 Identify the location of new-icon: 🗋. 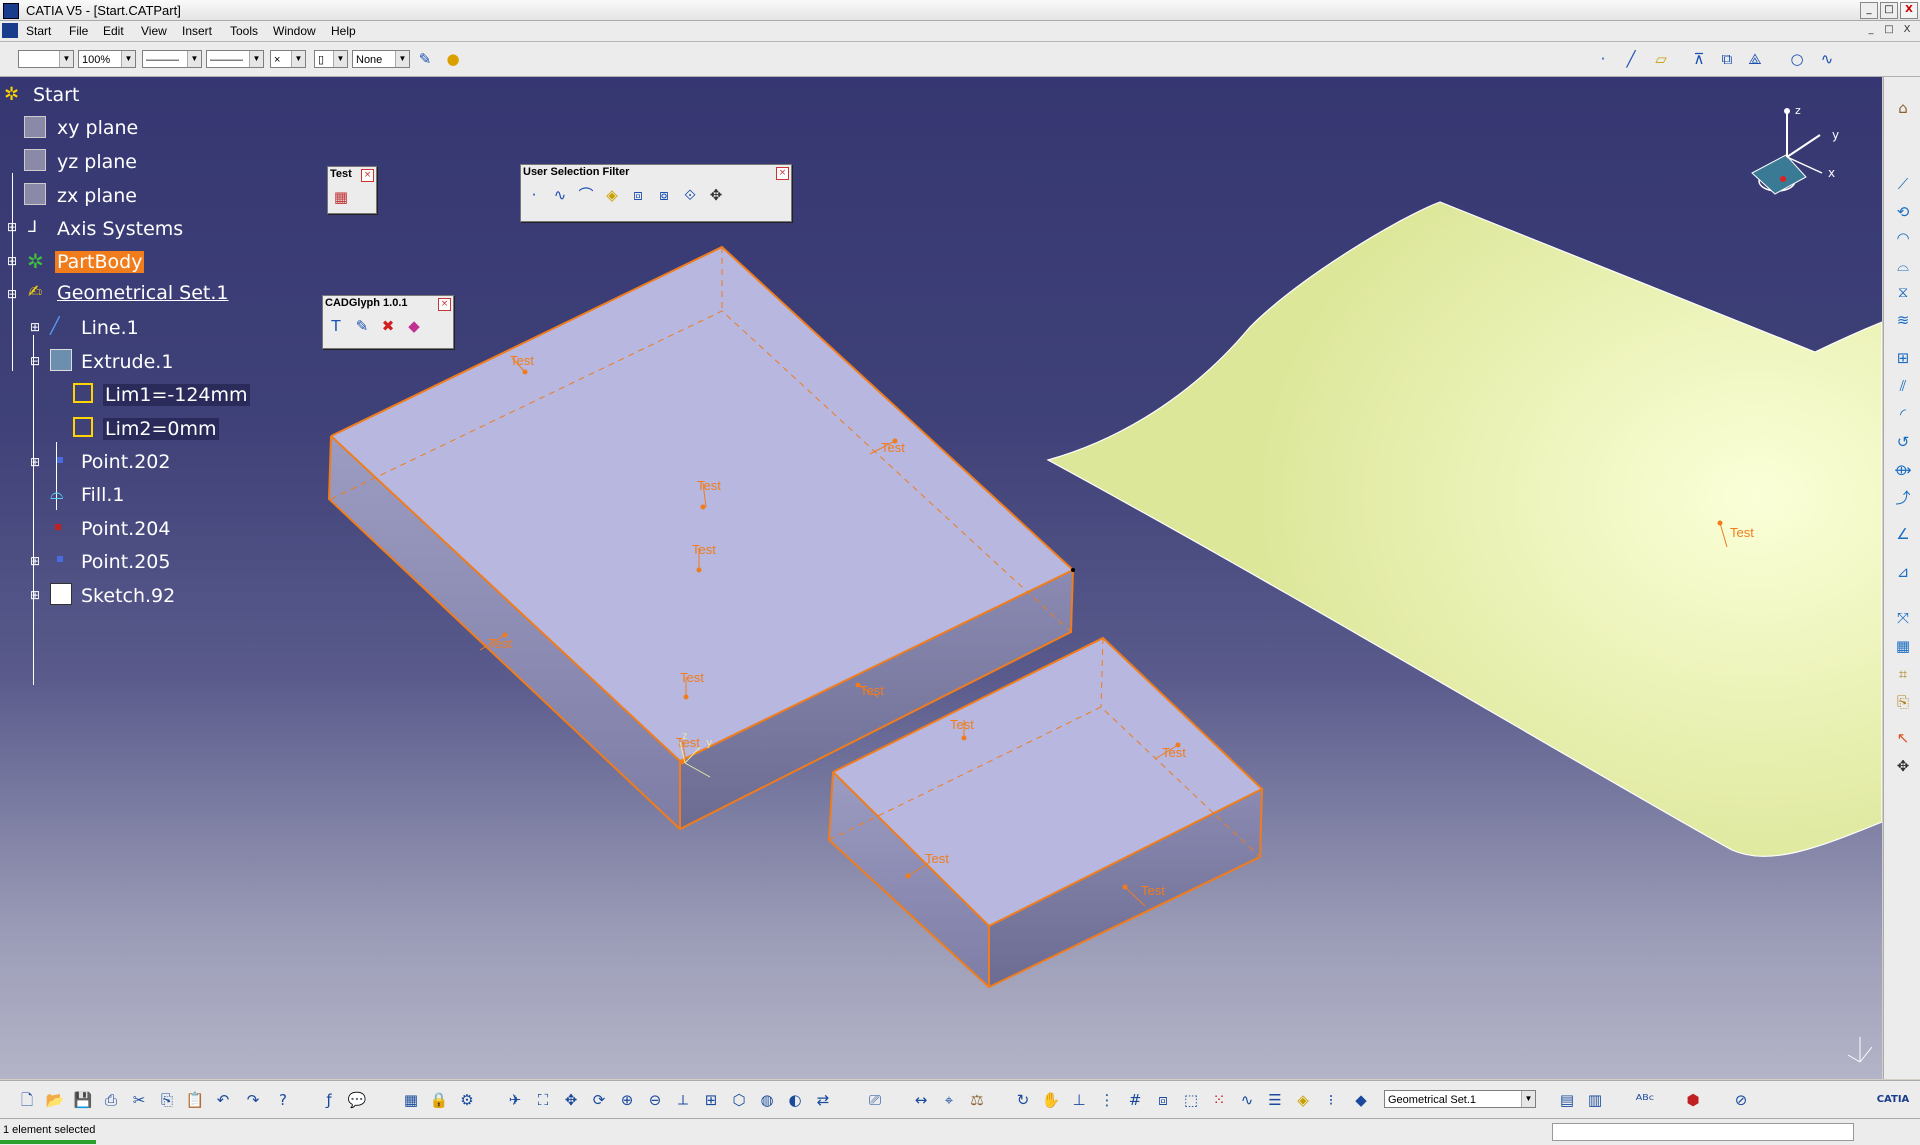
(27, 1100).